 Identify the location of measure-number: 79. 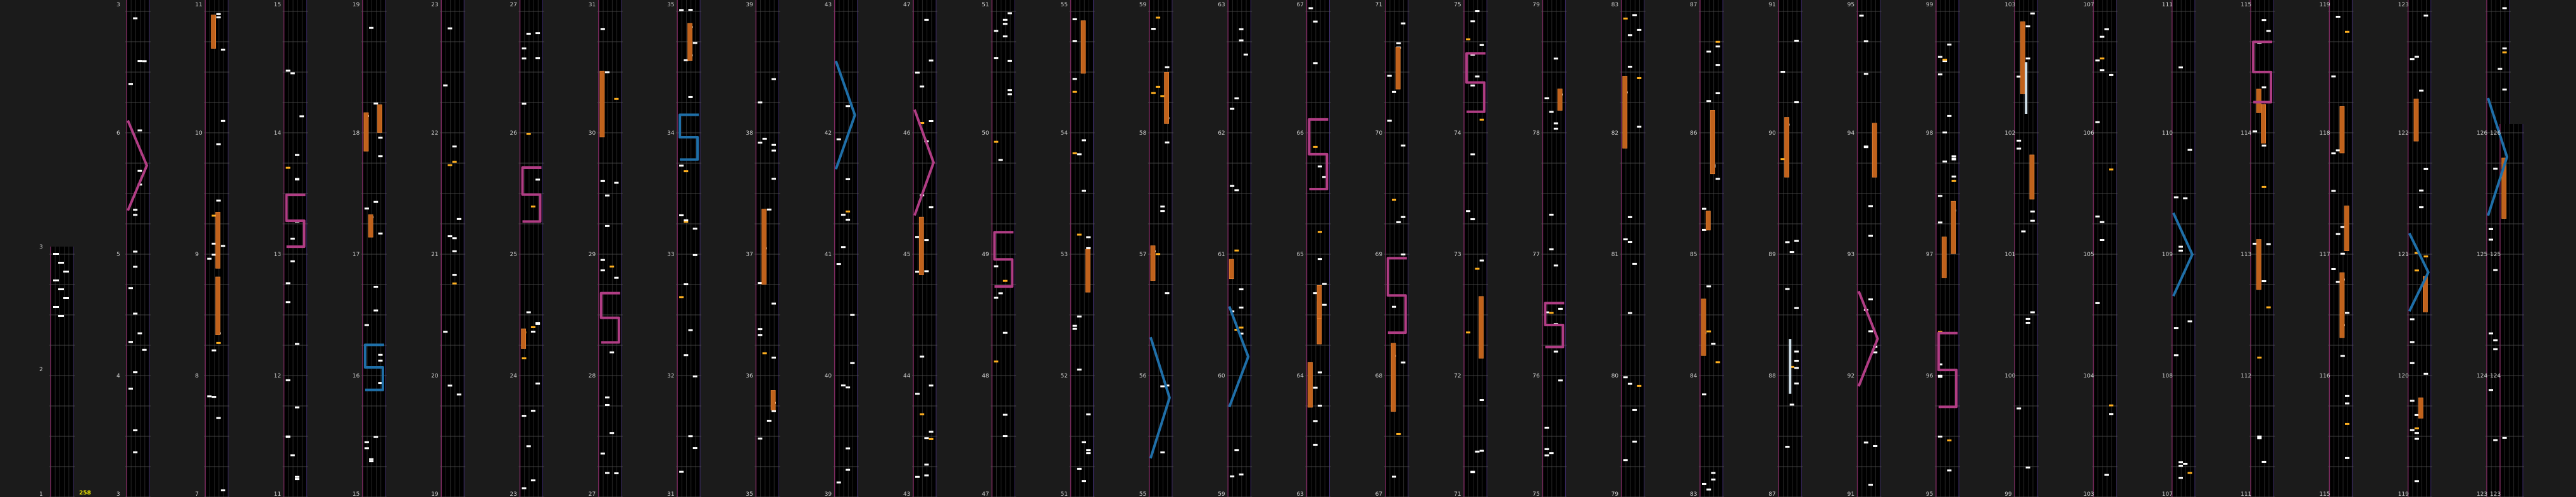
(1536, 5).